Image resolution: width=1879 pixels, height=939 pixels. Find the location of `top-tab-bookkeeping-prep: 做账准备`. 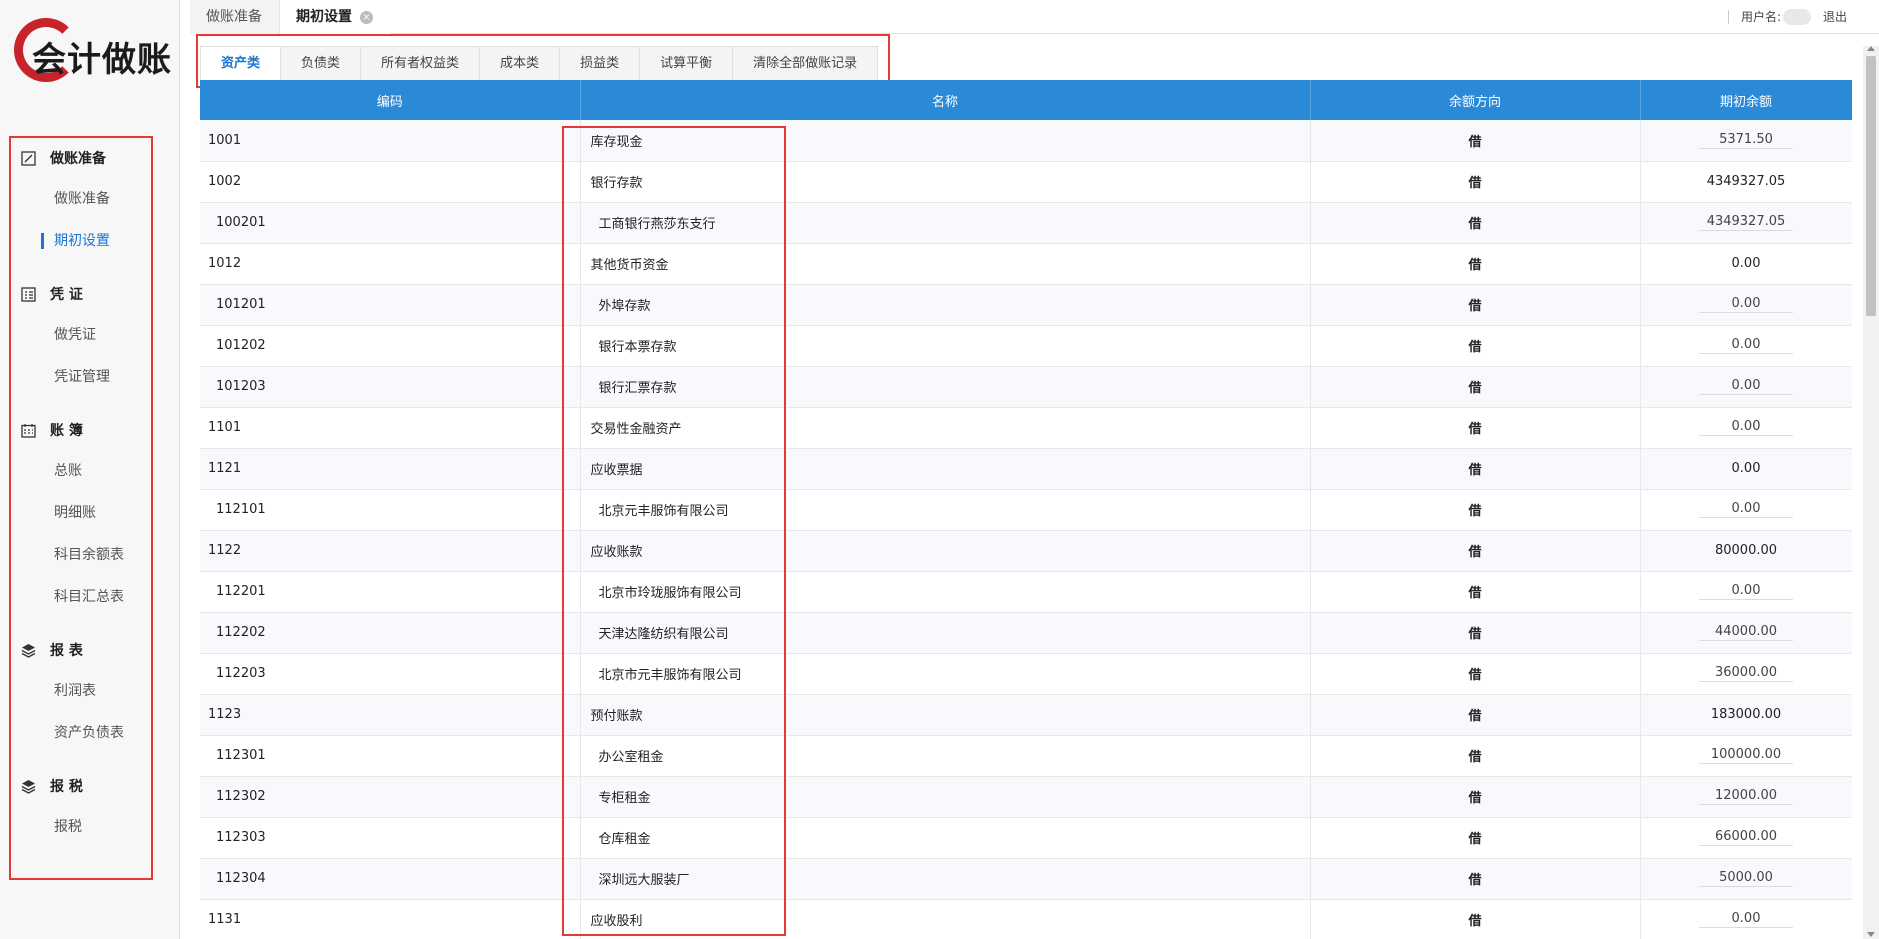

top-tab-bookkeeping-prep: 做账准备 is located at coordinates (235, 17).